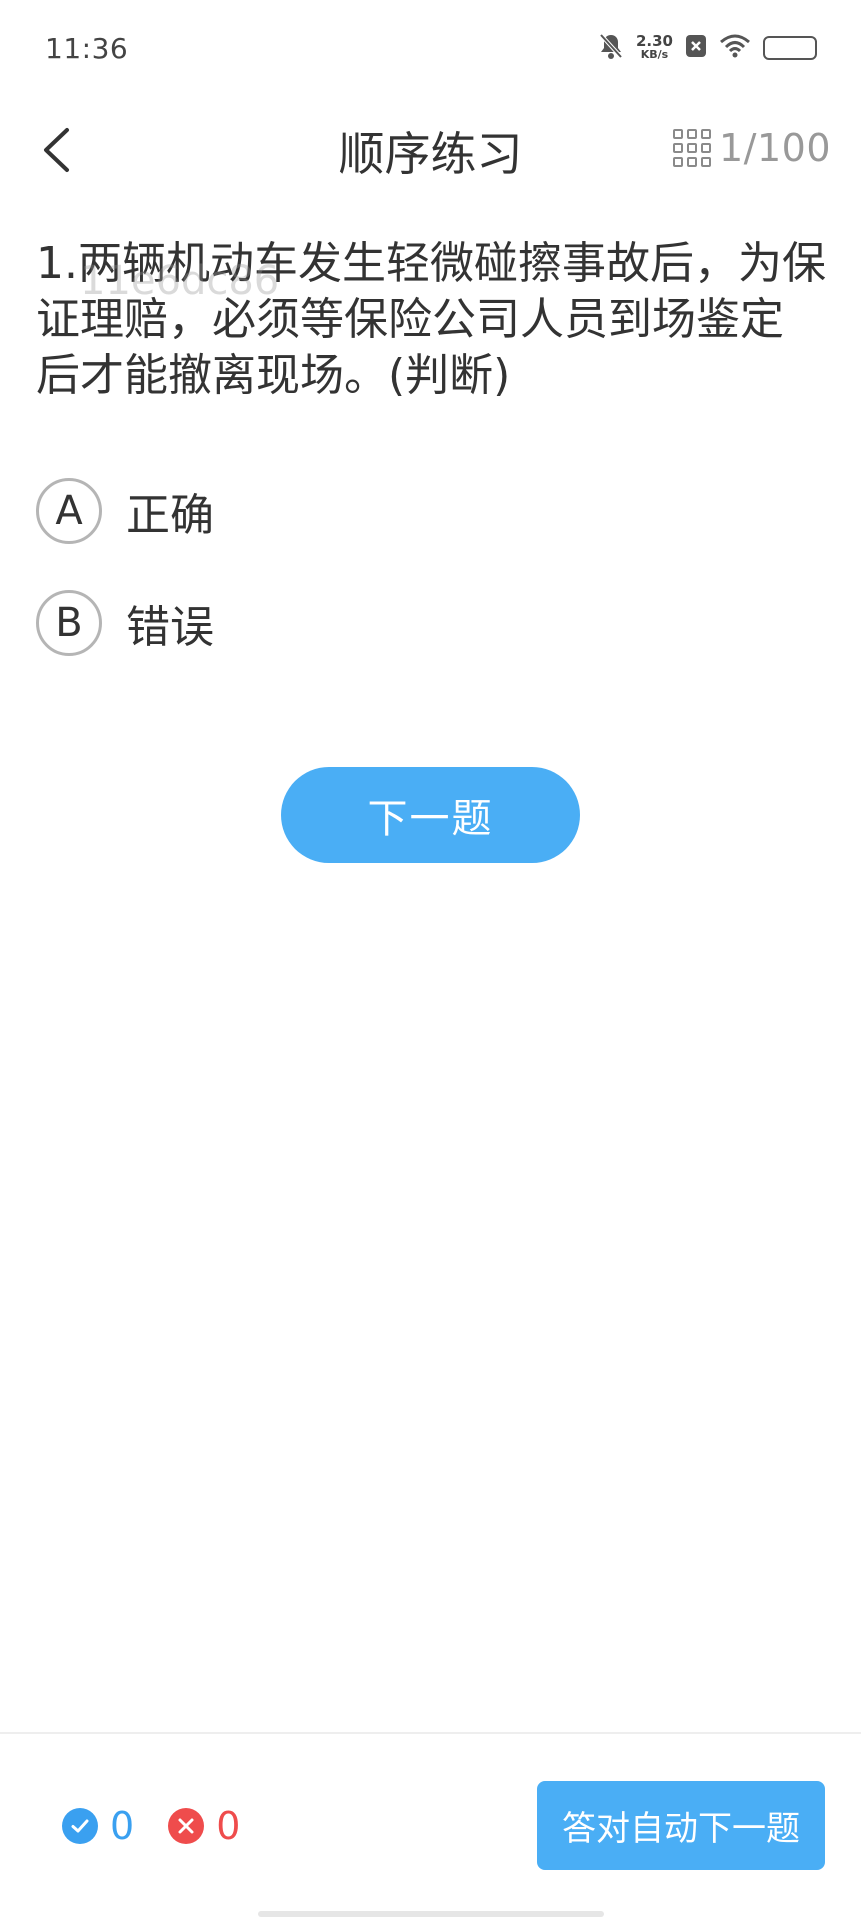 Image resolution: width=861 pixels, height=1920 pixels. I want to click on option-a: A 正确, so click(336, 511).